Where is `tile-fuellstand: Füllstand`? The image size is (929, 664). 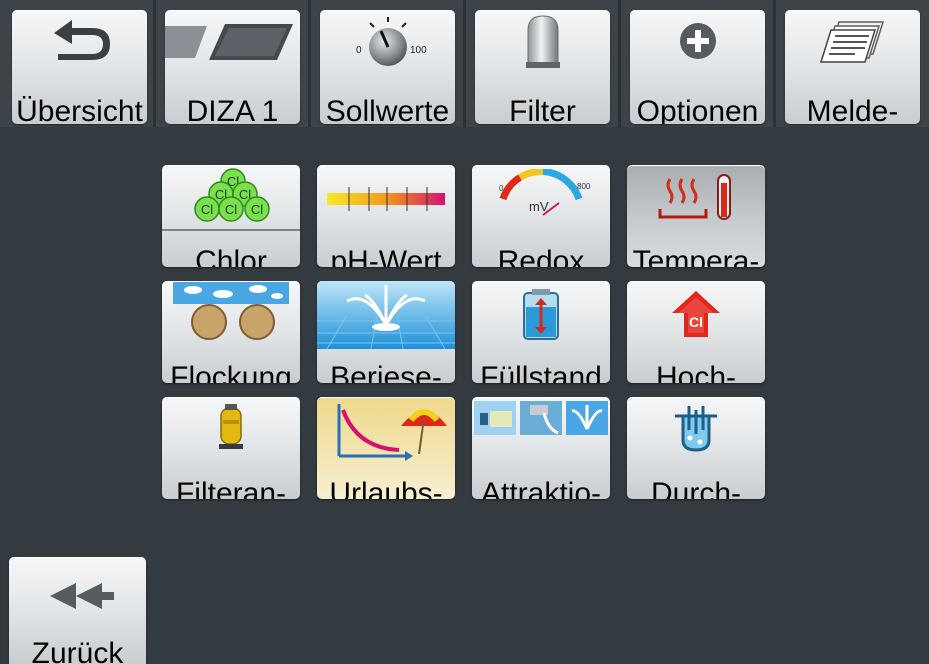 tile-fuellstand: Füllstand is located at coordinates (541, 332).